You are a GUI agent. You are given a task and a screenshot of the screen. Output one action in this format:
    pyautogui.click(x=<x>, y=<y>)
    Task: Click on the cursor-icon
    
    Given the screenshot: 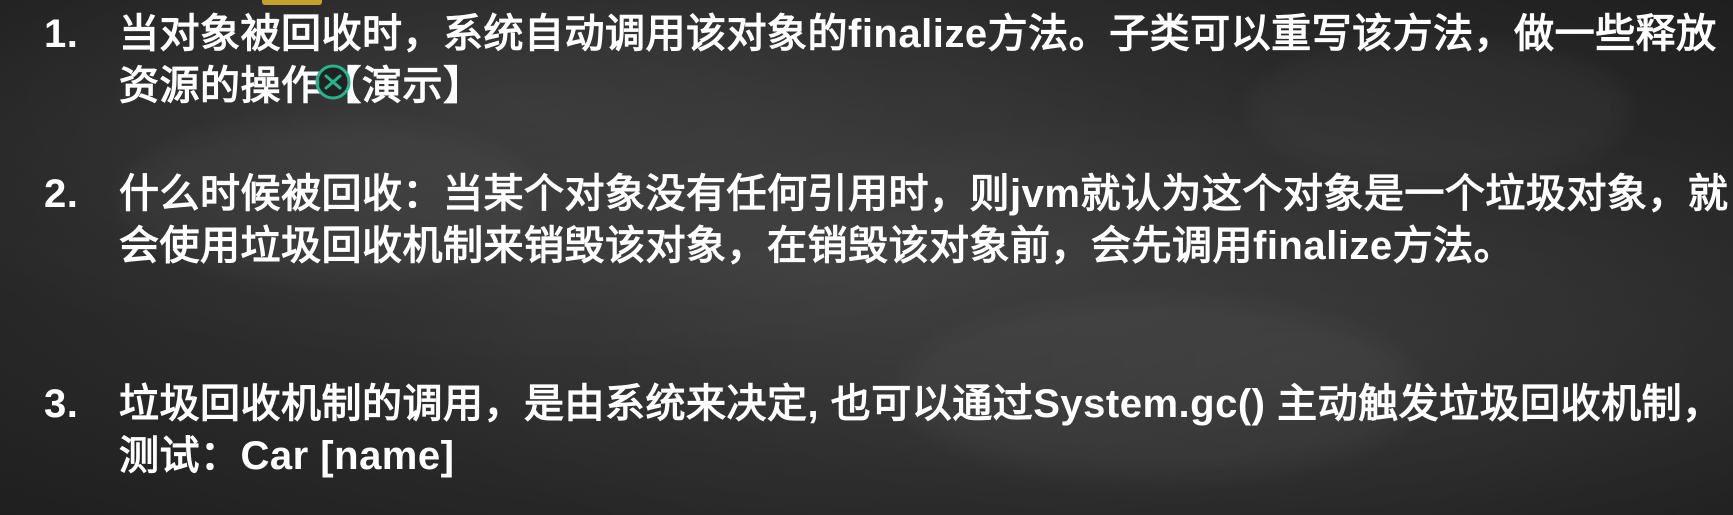 What is the action you would take?
    pyautogui.click(x=333, y=82)
    